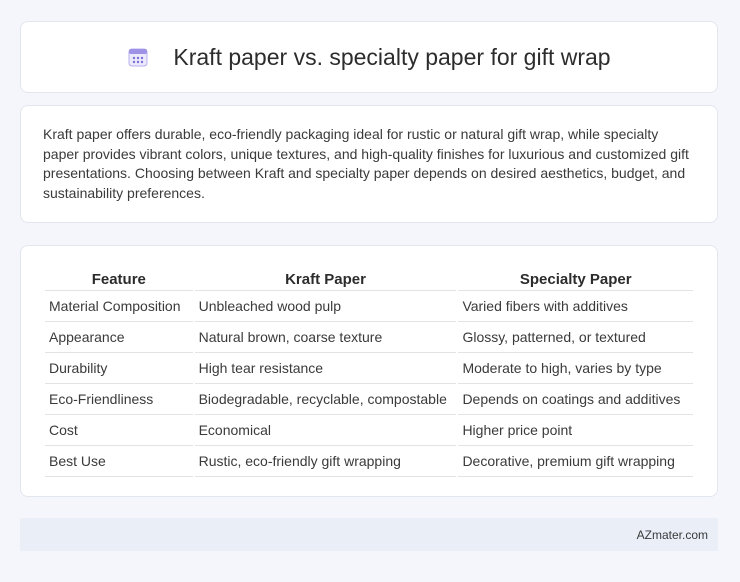 The height and width of the screenshot is (582, 740). Describe the element at coordinates (325, 278) in the screenshot. I see `column-header-kraft: Kraft Paper` at that location.